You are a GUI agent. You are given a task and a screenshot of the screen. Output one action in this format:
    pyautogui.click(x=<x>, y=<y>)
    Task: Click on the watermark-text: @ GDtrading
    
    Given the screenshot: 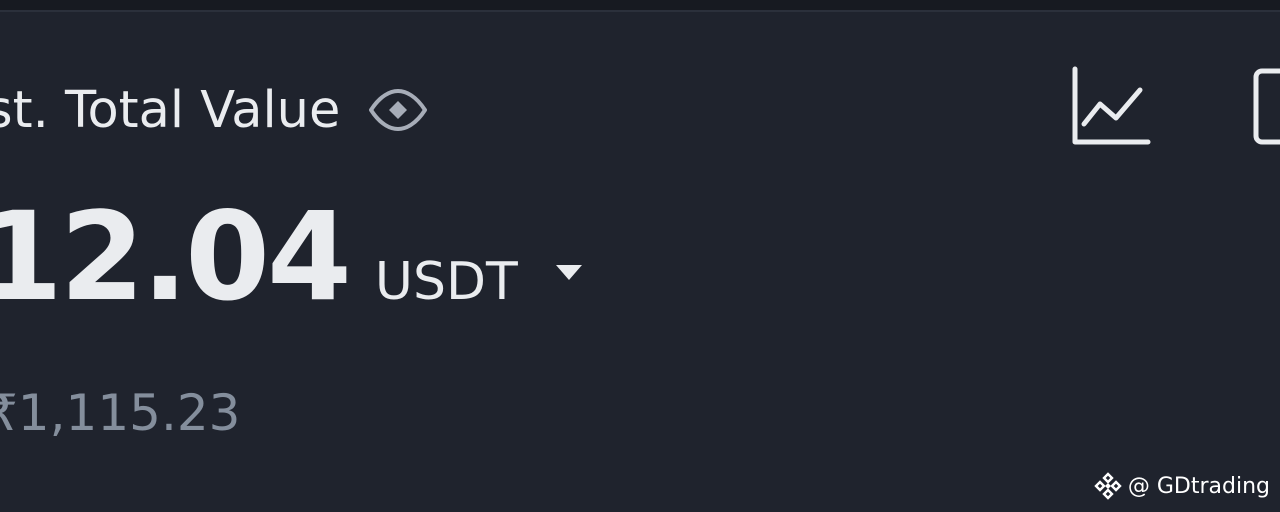 What is the action you would take?
    pyautogui.click(x=1198, y=486)
    